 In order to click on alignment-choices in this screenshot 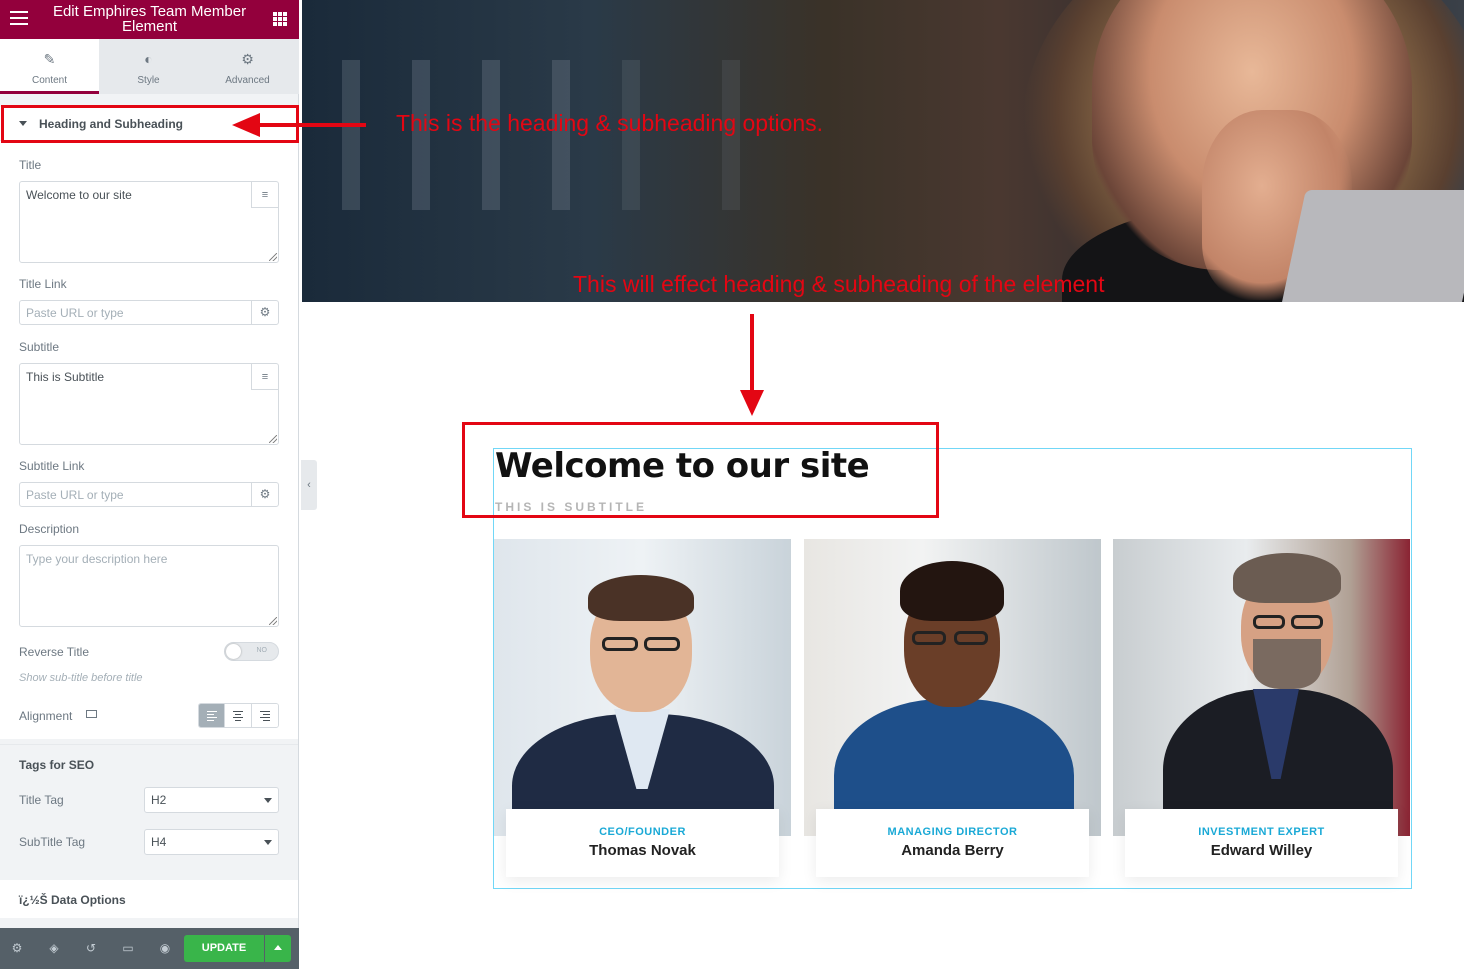, I will do `click(238, 715)`.